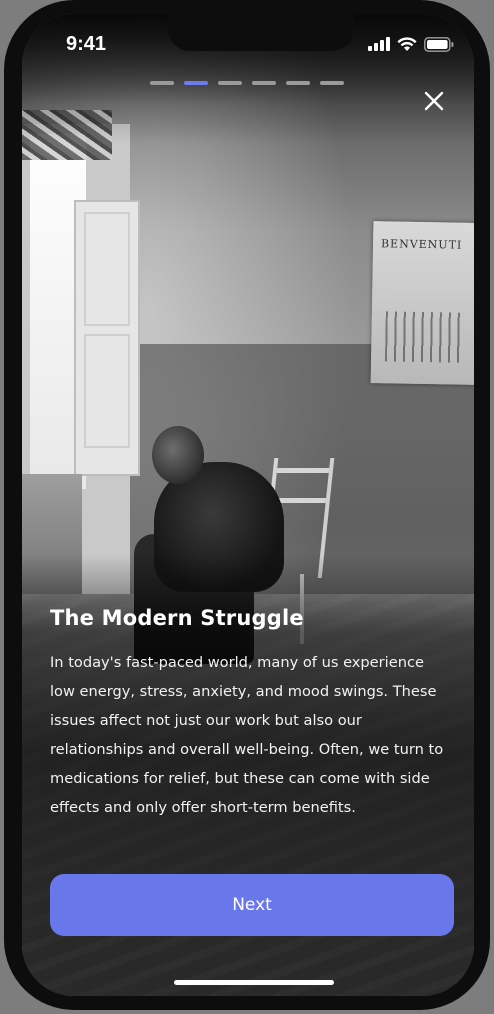 This screenshot has height=1014, width=494. Describe the element at coordinates (247, 83) in the screenshot. I see `onboarding-progress` at that location.